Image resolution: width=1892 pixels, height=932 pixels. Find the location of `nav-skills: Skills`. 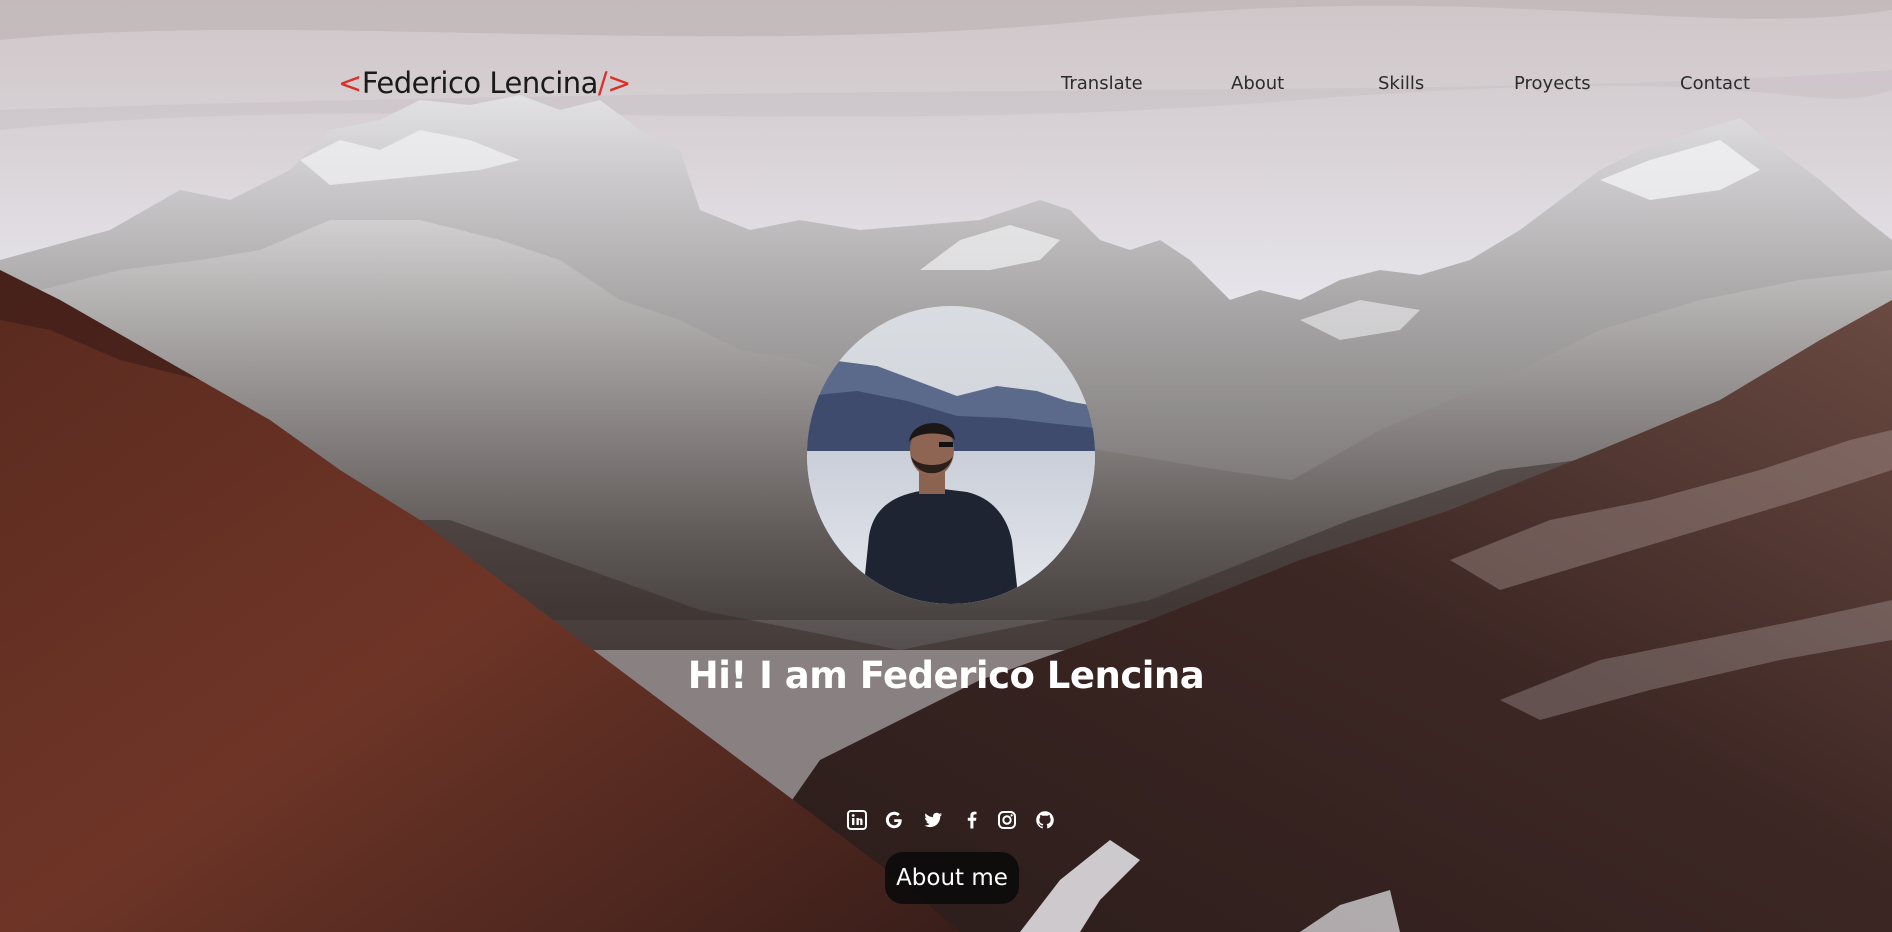

nav-skills: Skills is located at coordinates (1401, 83).